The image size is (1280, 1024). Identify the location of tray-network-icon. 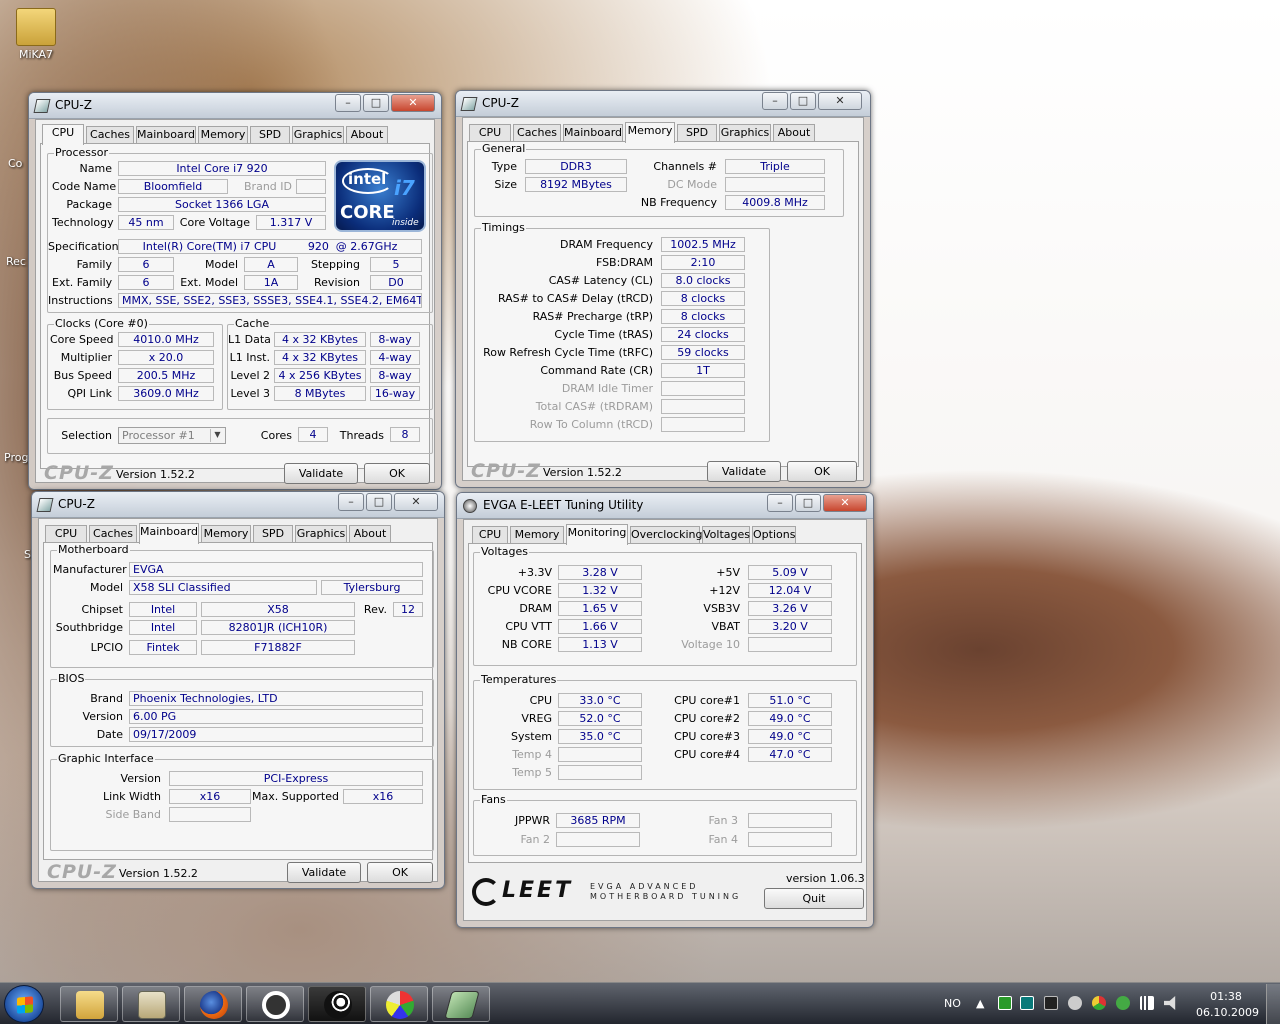
(1147, 1003).